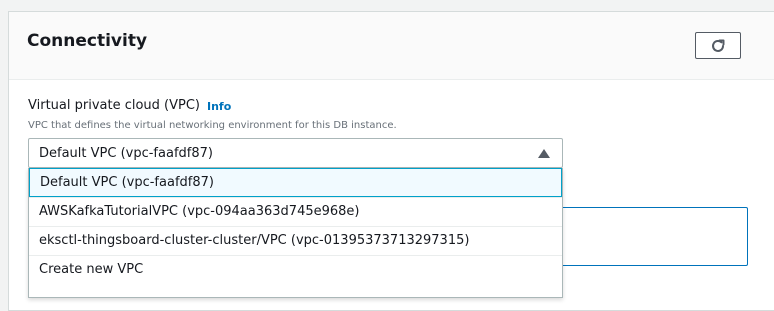 Image resolution: width=774 pixels, height=311 pixels. Describe the element at coordinates (219, 106) in the screenshot. I see `vpc-info-link: Info` at that location.